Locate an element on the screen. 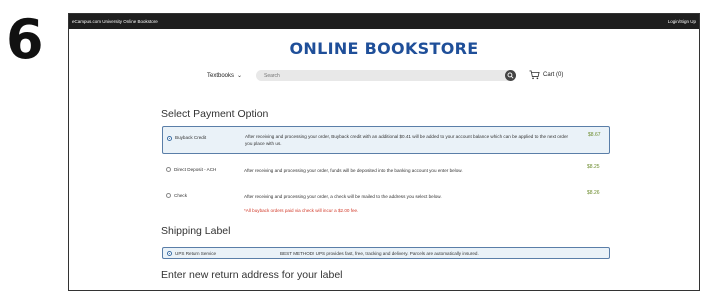 Image resolution: width=706 pixels, height=293 pixels. nav-bar: Textbooks ⌄ Cart (0) is located at coordinates (384, 77).